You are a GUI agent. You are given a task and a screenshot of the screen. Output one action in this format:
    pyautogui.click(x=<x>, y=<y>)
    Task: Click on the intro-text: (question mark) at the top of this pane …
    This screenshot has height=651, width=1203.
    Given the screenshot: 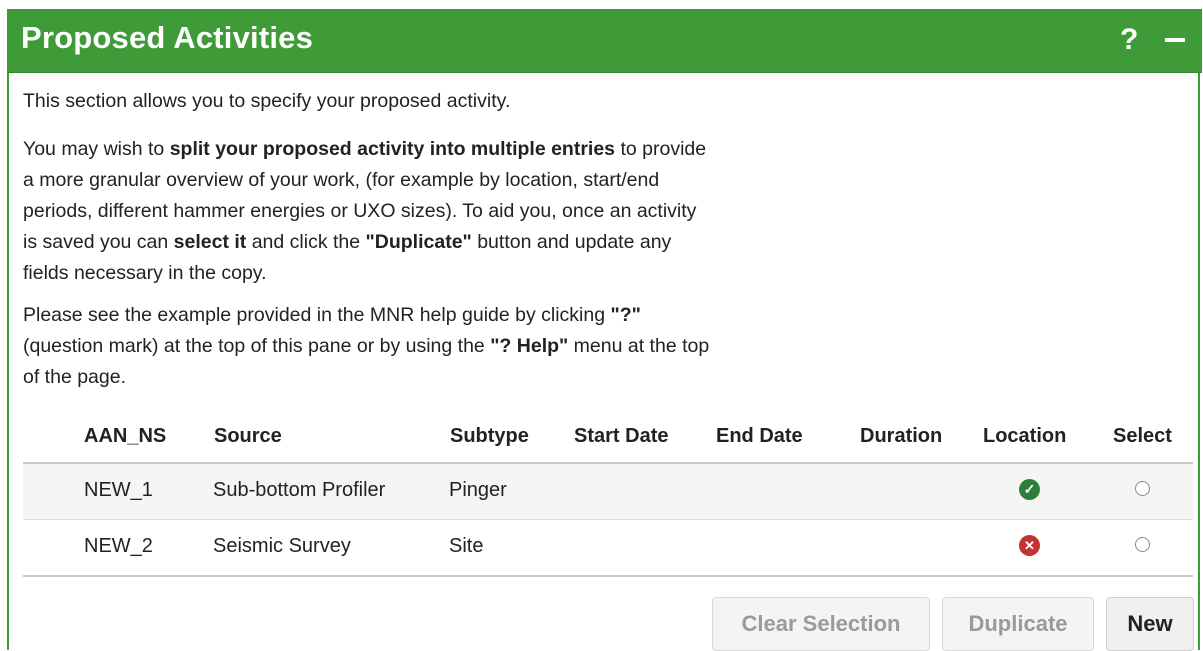 What is the action you would take?
    pyautogui.click(x=257, y=346)
    